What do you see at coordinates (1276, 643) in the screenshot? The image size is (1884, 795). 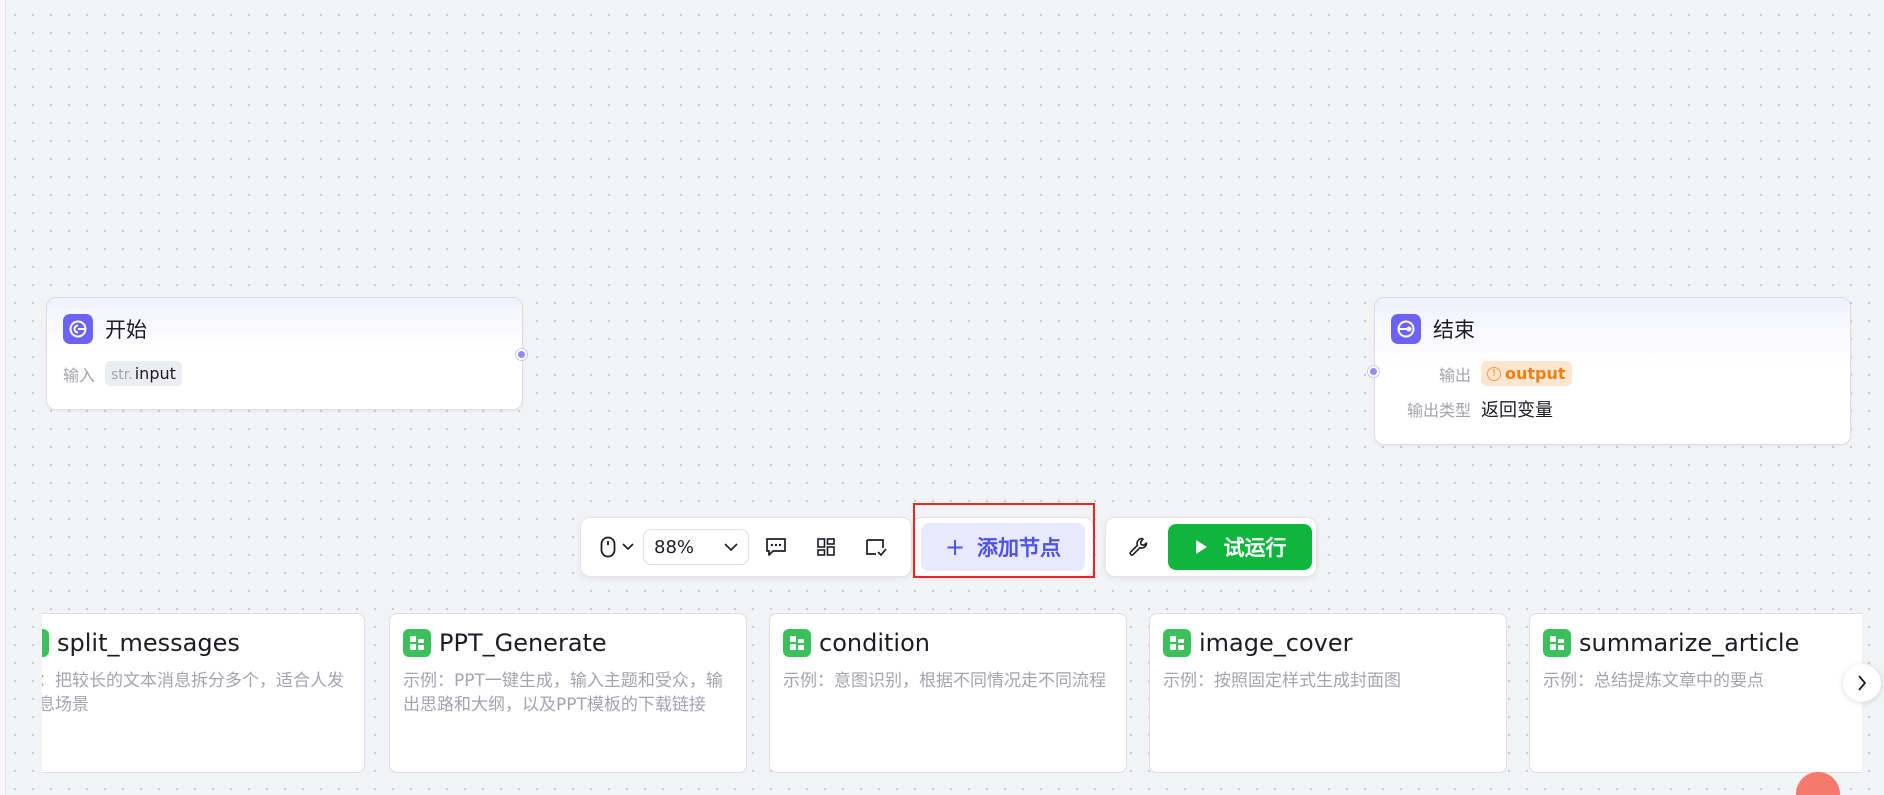 I see `plugin-card-title: image_cover` at bounding box center [1276, 643].